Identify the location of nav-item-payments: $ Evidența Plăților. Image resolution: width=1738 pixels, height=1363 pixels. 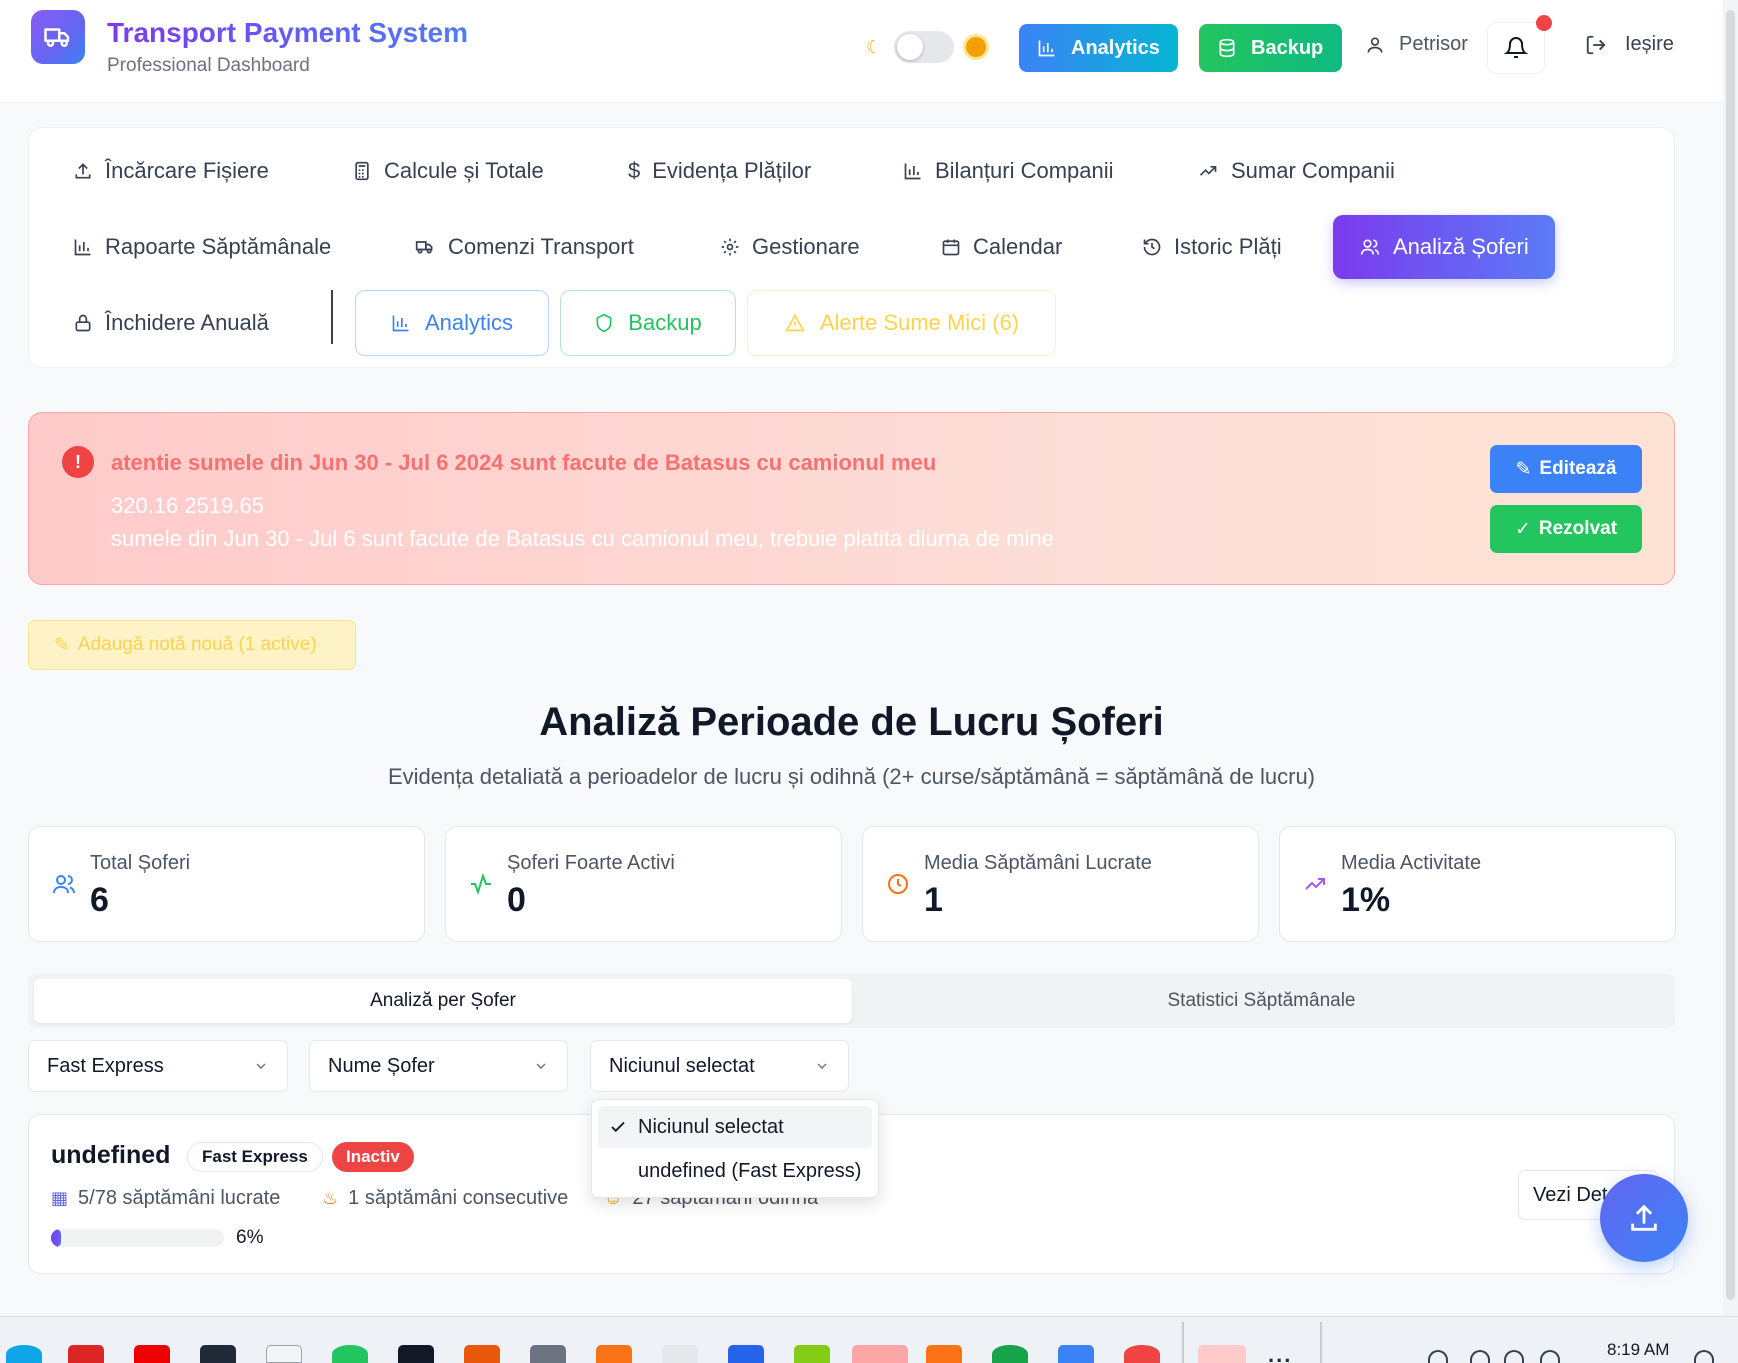
(719, 171).